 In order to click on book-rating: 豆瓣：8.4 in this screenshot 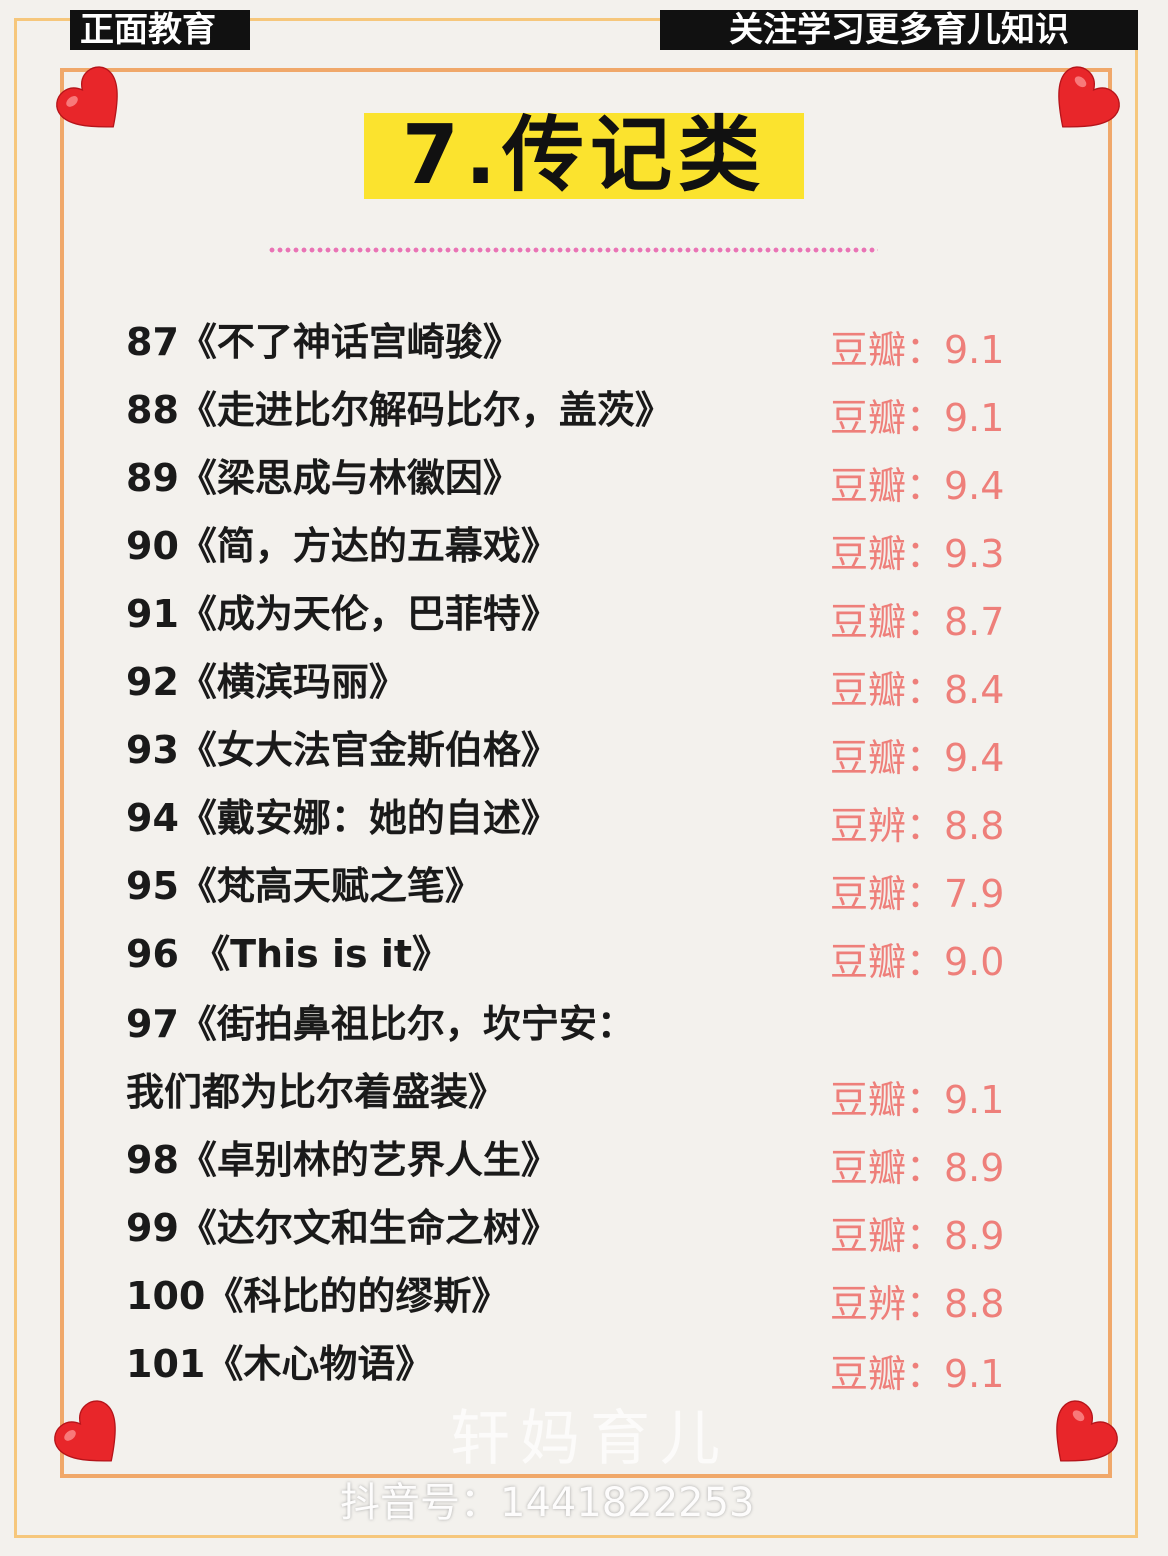, I will do `click(917, 690)`.